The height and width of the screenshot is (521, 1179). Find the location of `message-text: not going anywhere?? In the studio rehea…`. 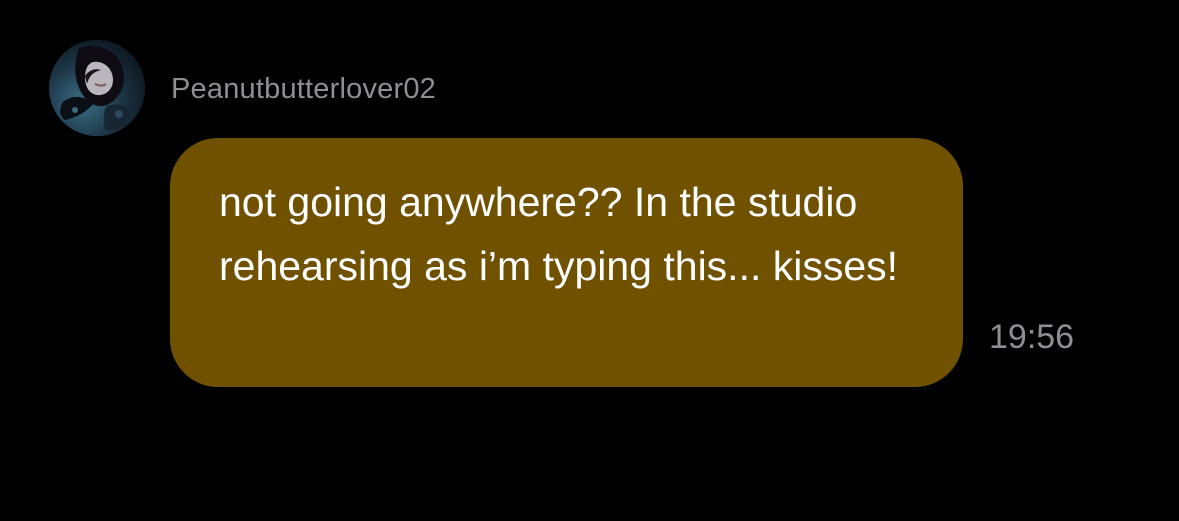

message-text: not going anywhere?? In the studio rehea… is located at coordinates (559, 234).